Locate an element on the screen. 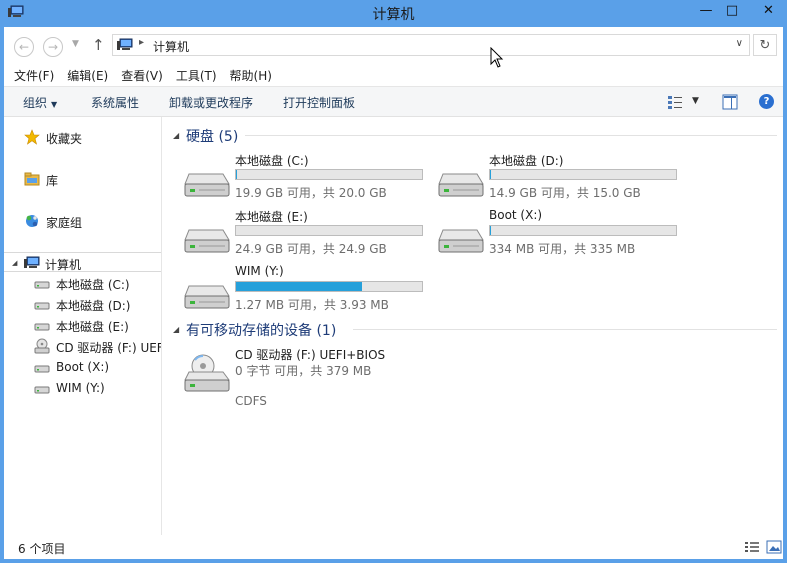  uninstall-program-button: 卸载或更改程序 is located at coordinates (211, 102).